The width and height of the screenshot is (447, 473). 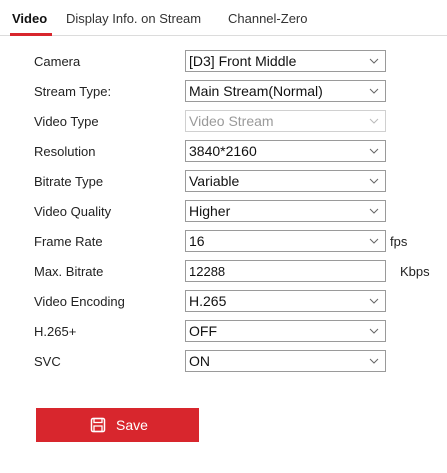 What do you see at coordinates (256, 91) in the screenshot?
I see `stream-type-value: Main Stream(Normal)` at bounding box center [256, 91].